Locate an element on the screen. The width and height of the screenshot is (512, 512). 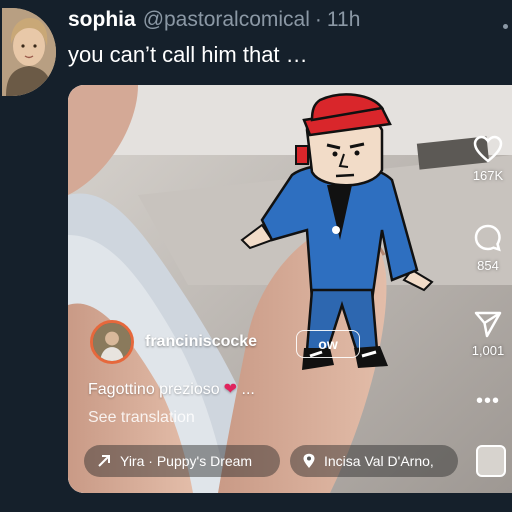
tweet-header: sophia @pastoralcomical · 11h is located at coordinates (214, 22).